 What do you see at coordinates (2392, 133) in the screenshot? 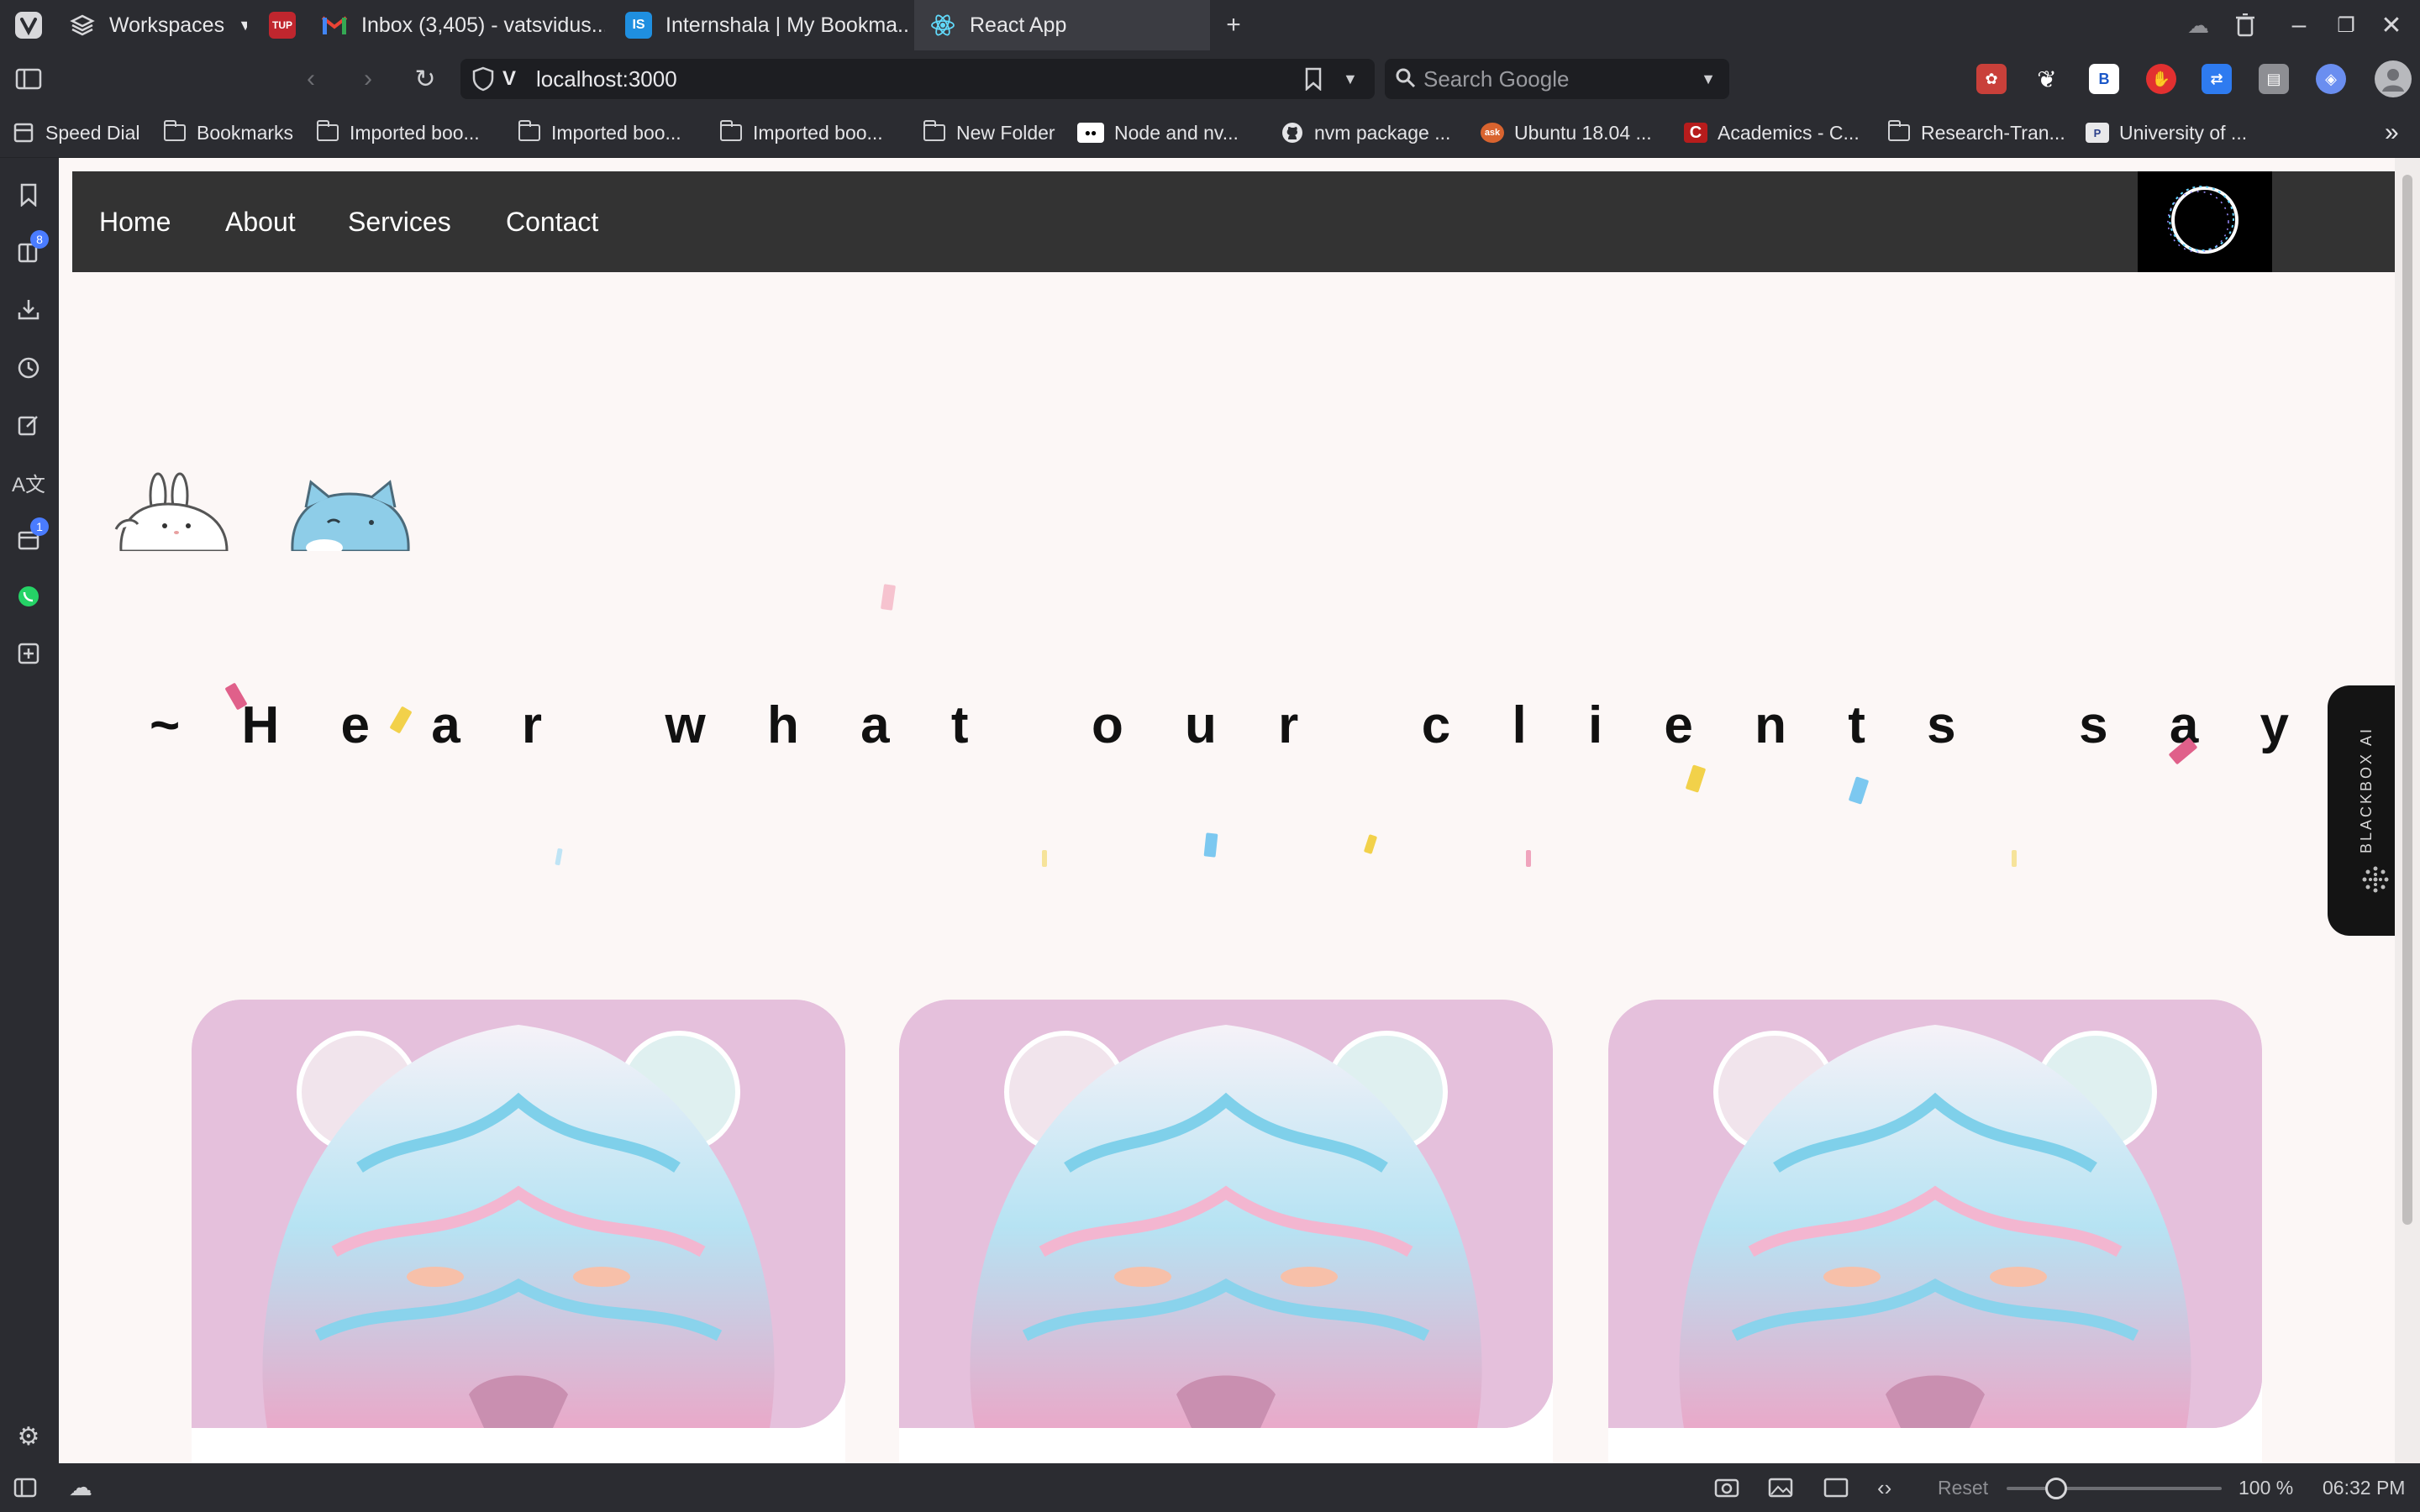
I see `bookmarks-overflow-icon: »` at bounding box center [2392, 133].